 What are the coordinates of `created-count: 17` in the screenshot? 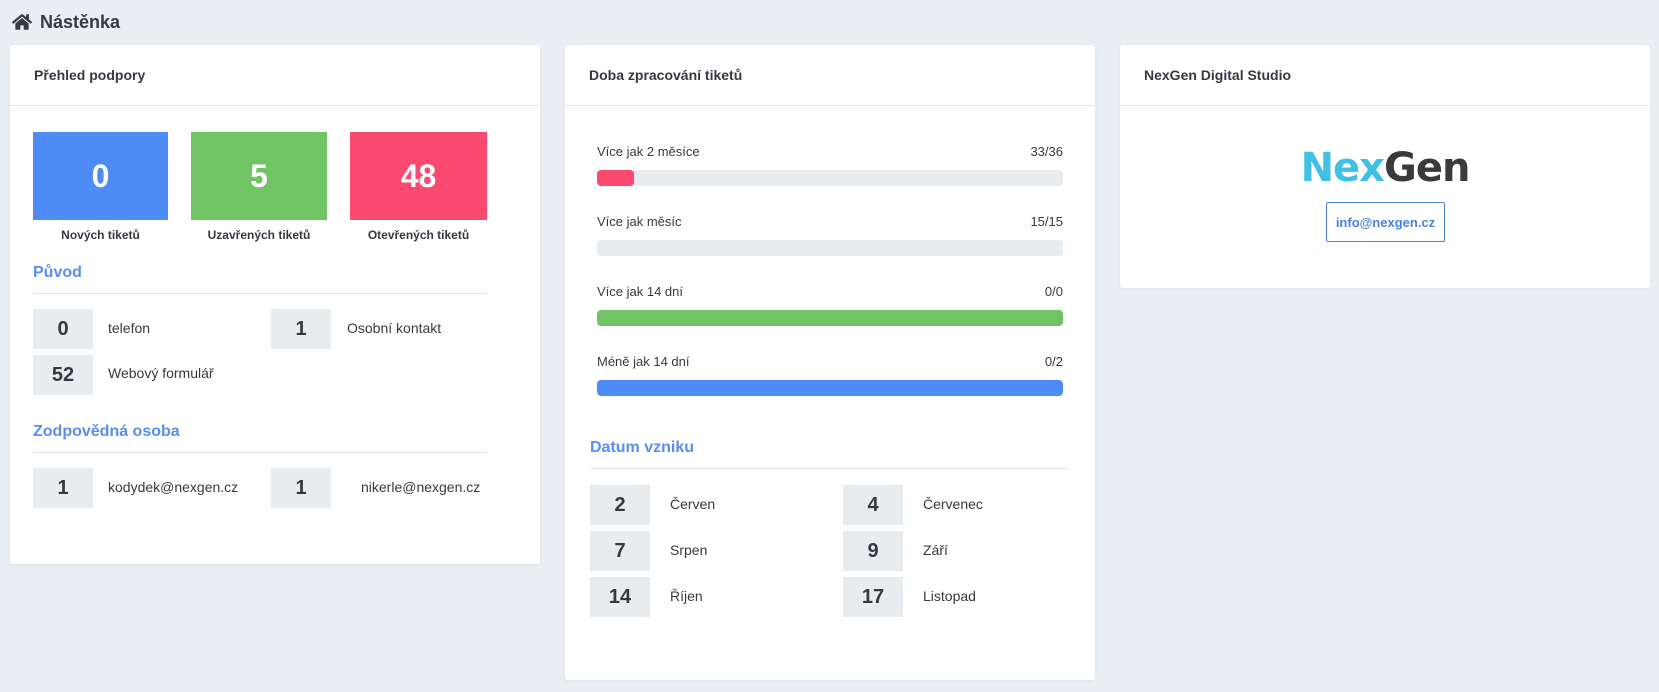 It's located at (873, 597).